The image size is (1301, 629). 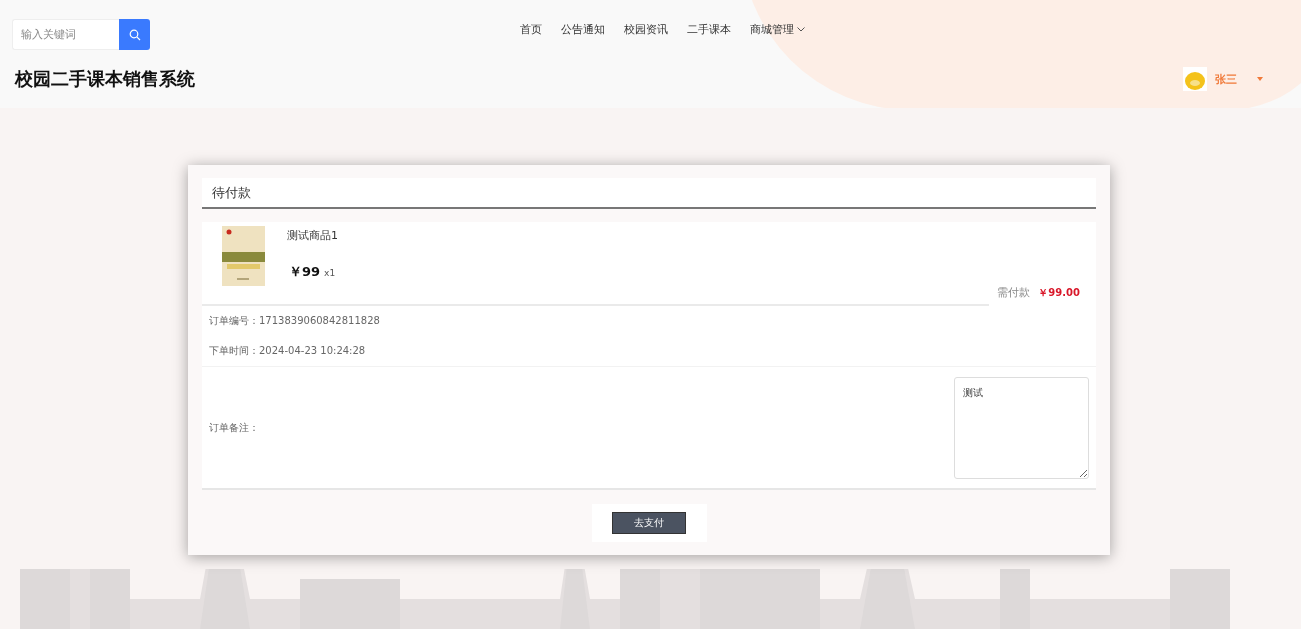 I want to click on nav-link: 二手课本, so click(x=709, y=29).